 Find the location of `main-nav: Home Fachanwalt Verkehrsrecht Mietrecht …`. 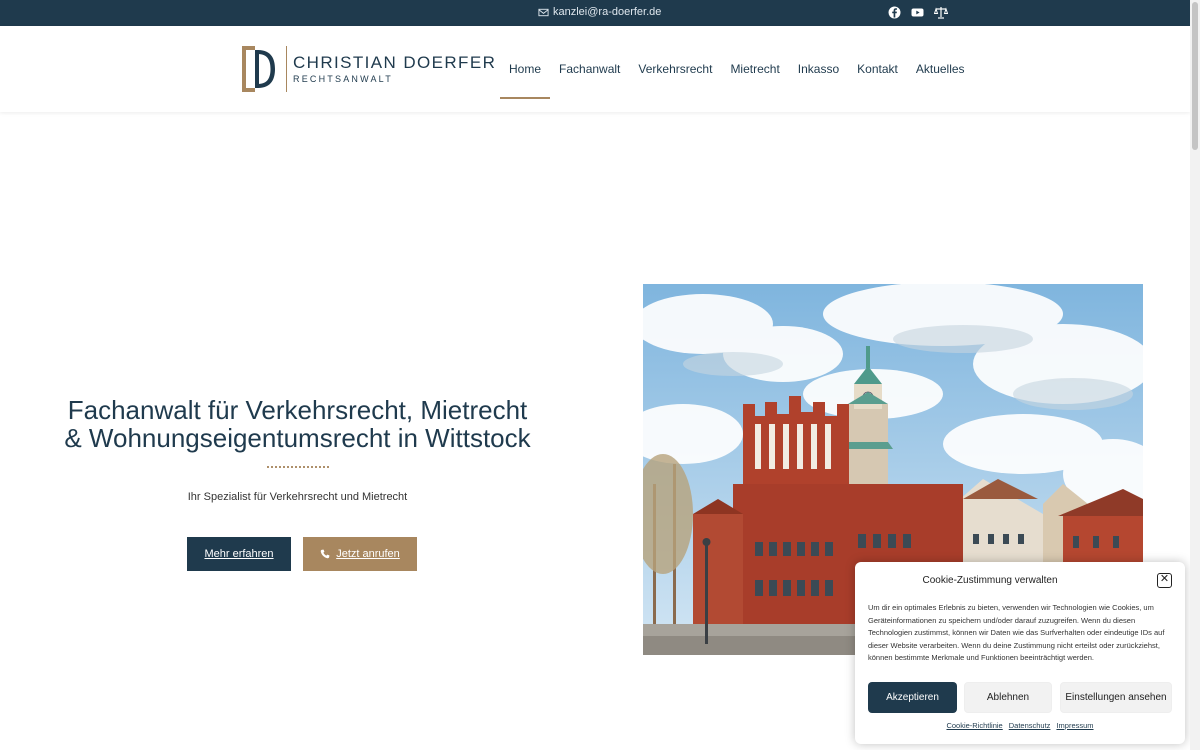

main-nav: Home Fachanwalt Verkehrsrecht Mietrecht … is located at coordinates (737, 69).